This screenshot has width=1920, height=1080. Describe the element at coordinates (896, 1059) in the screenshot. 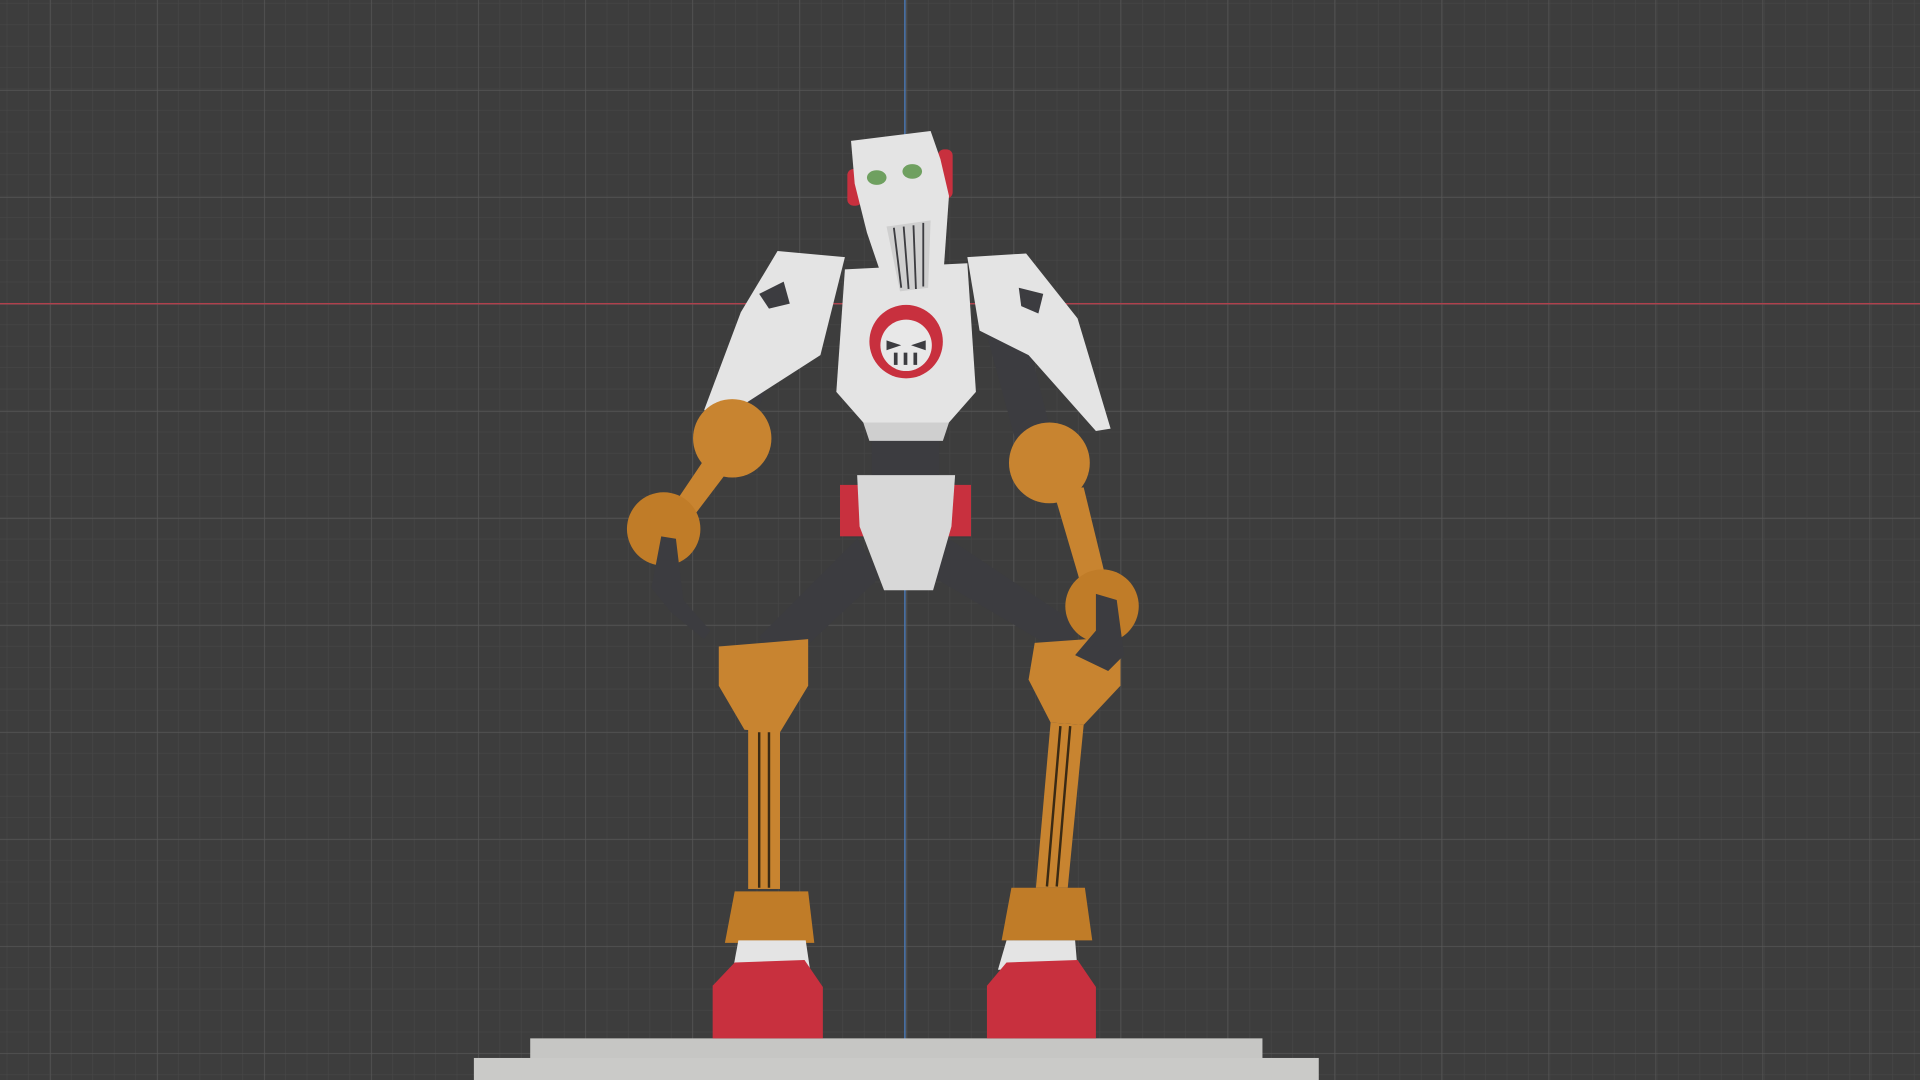

I see `pedestal` at that location.